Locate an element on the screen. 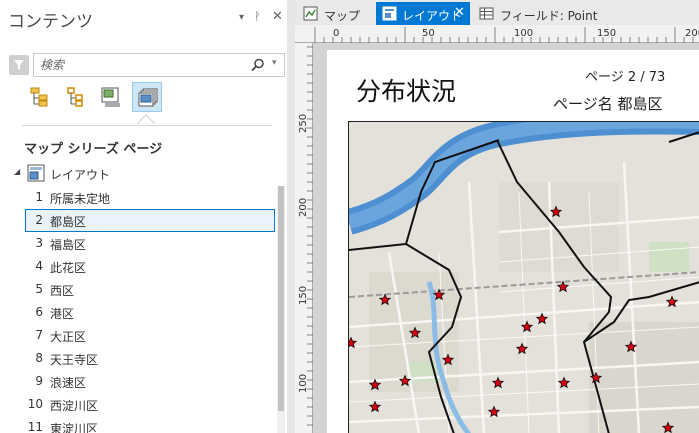  map-series-pages-icon is located at coordinates (148, 97).